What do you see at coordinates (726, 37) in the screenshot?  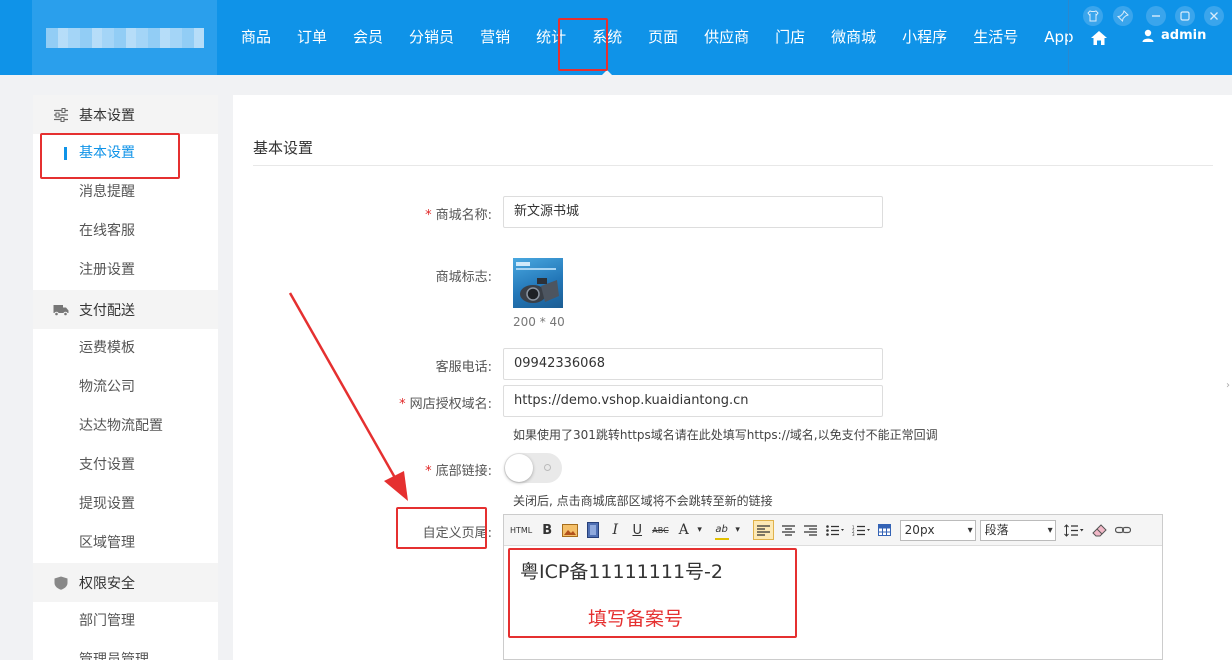 I see `nav-suppliers: 供应商` at bounding box center [726, 37].